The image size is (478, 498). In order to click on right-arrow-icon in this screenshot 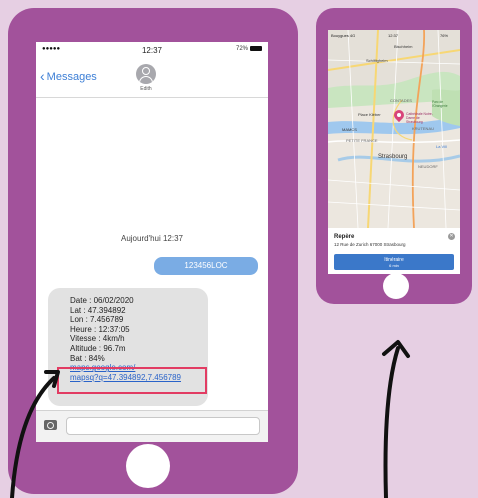, I will do `click(391, 422)`.